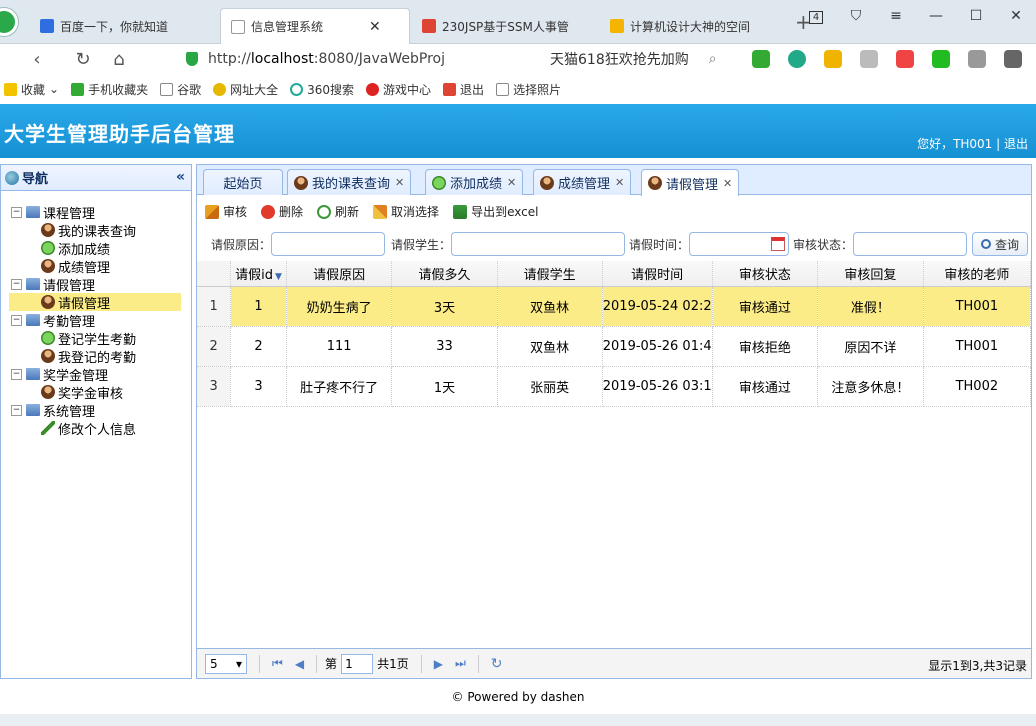 The image size is (1036, 726). Describe the element at coordinates (96, 320) in the screenshot. I see `tree-group-attendance: − 考勤管理` at that location.